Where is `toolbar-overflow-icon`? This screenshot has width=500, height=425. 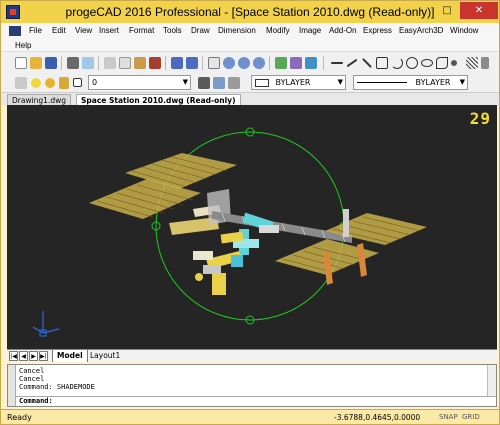
toolbar-overflow-icon is located at coordinates (485, 63).